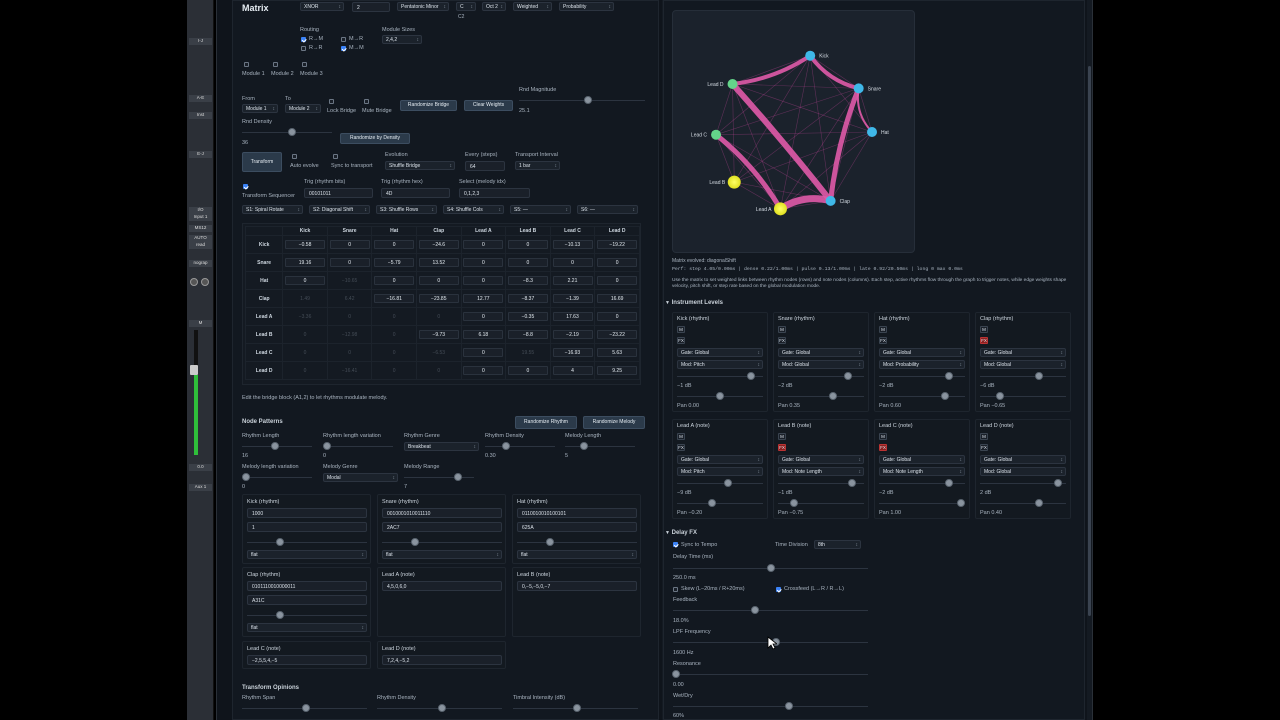  I want to click on mod-select: Mod: Probability, so click(922, 364).